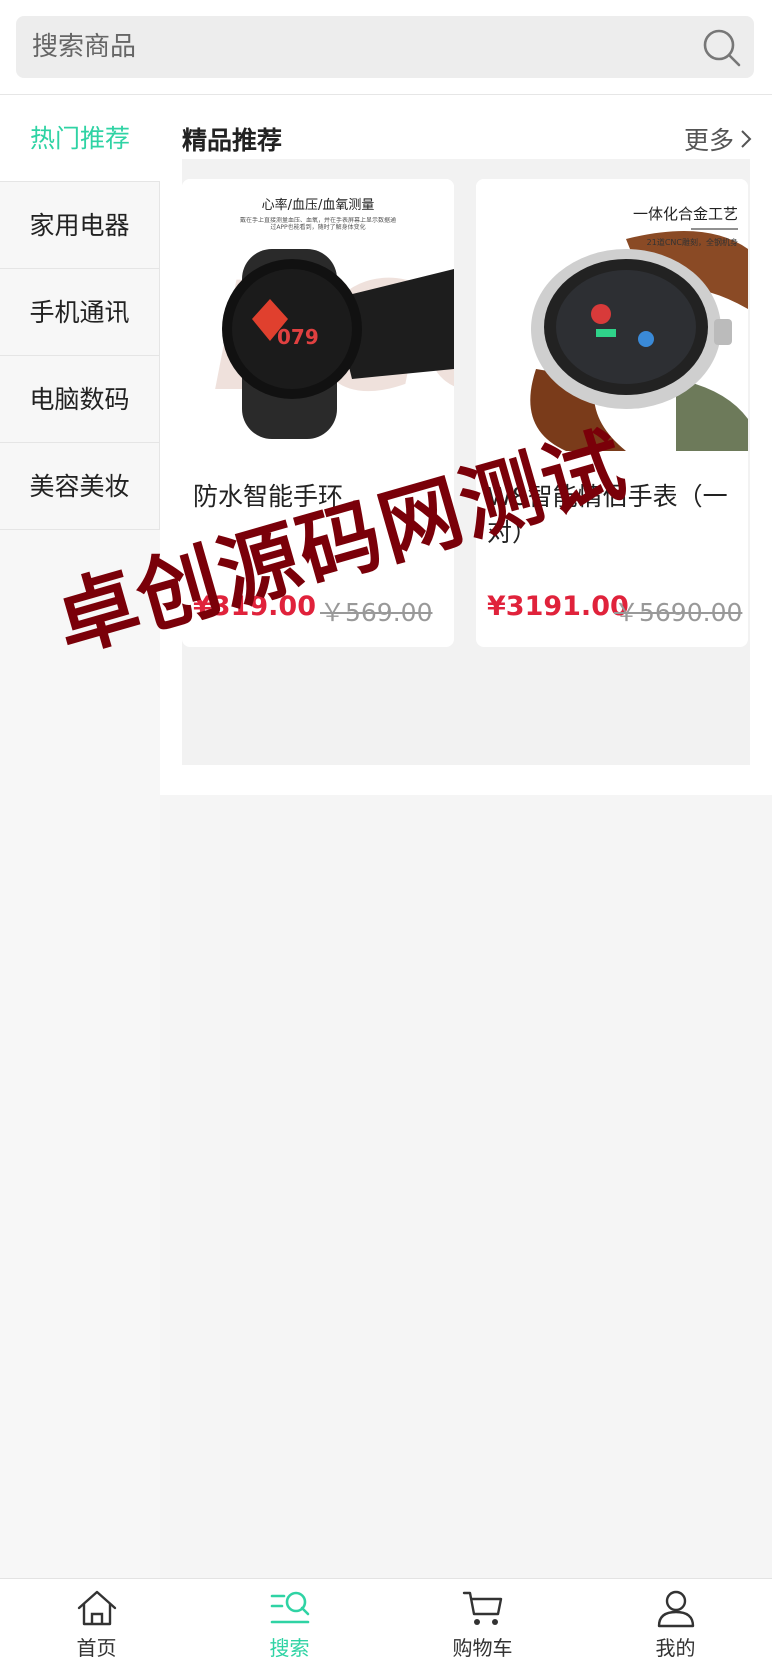  What do you see at coordinates (254, 606) in the screenshot?
I see `product-price: ¥319.00` at bounding box center [254, 606].